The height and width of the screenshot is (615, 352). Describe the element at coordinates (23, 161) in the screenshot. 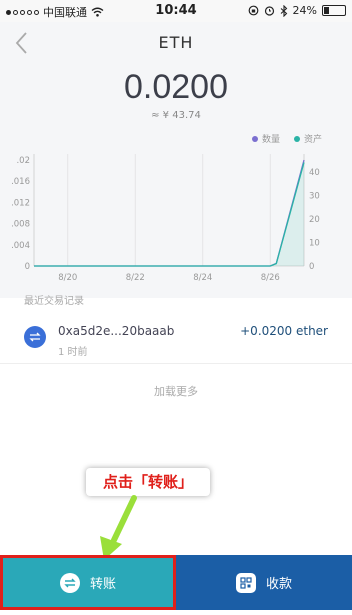

I see `y-left-tick-label: .02` at that location.